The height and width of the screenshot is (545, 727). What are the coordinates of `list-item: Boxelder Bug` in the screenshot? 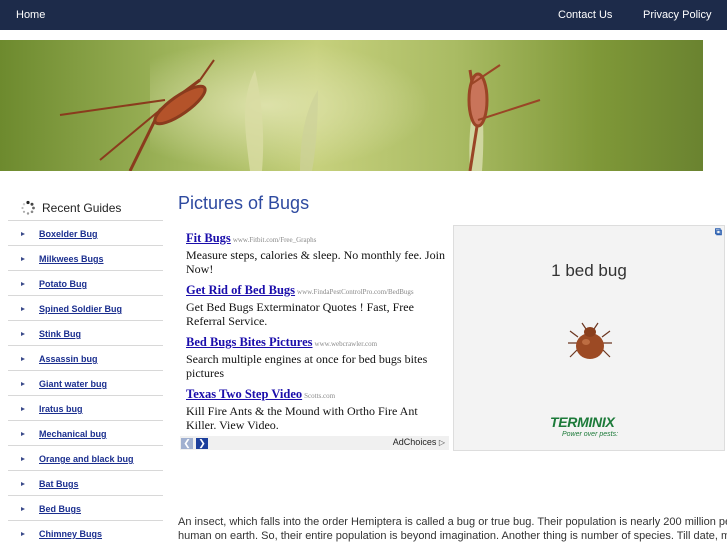 It's located at (85, 232).